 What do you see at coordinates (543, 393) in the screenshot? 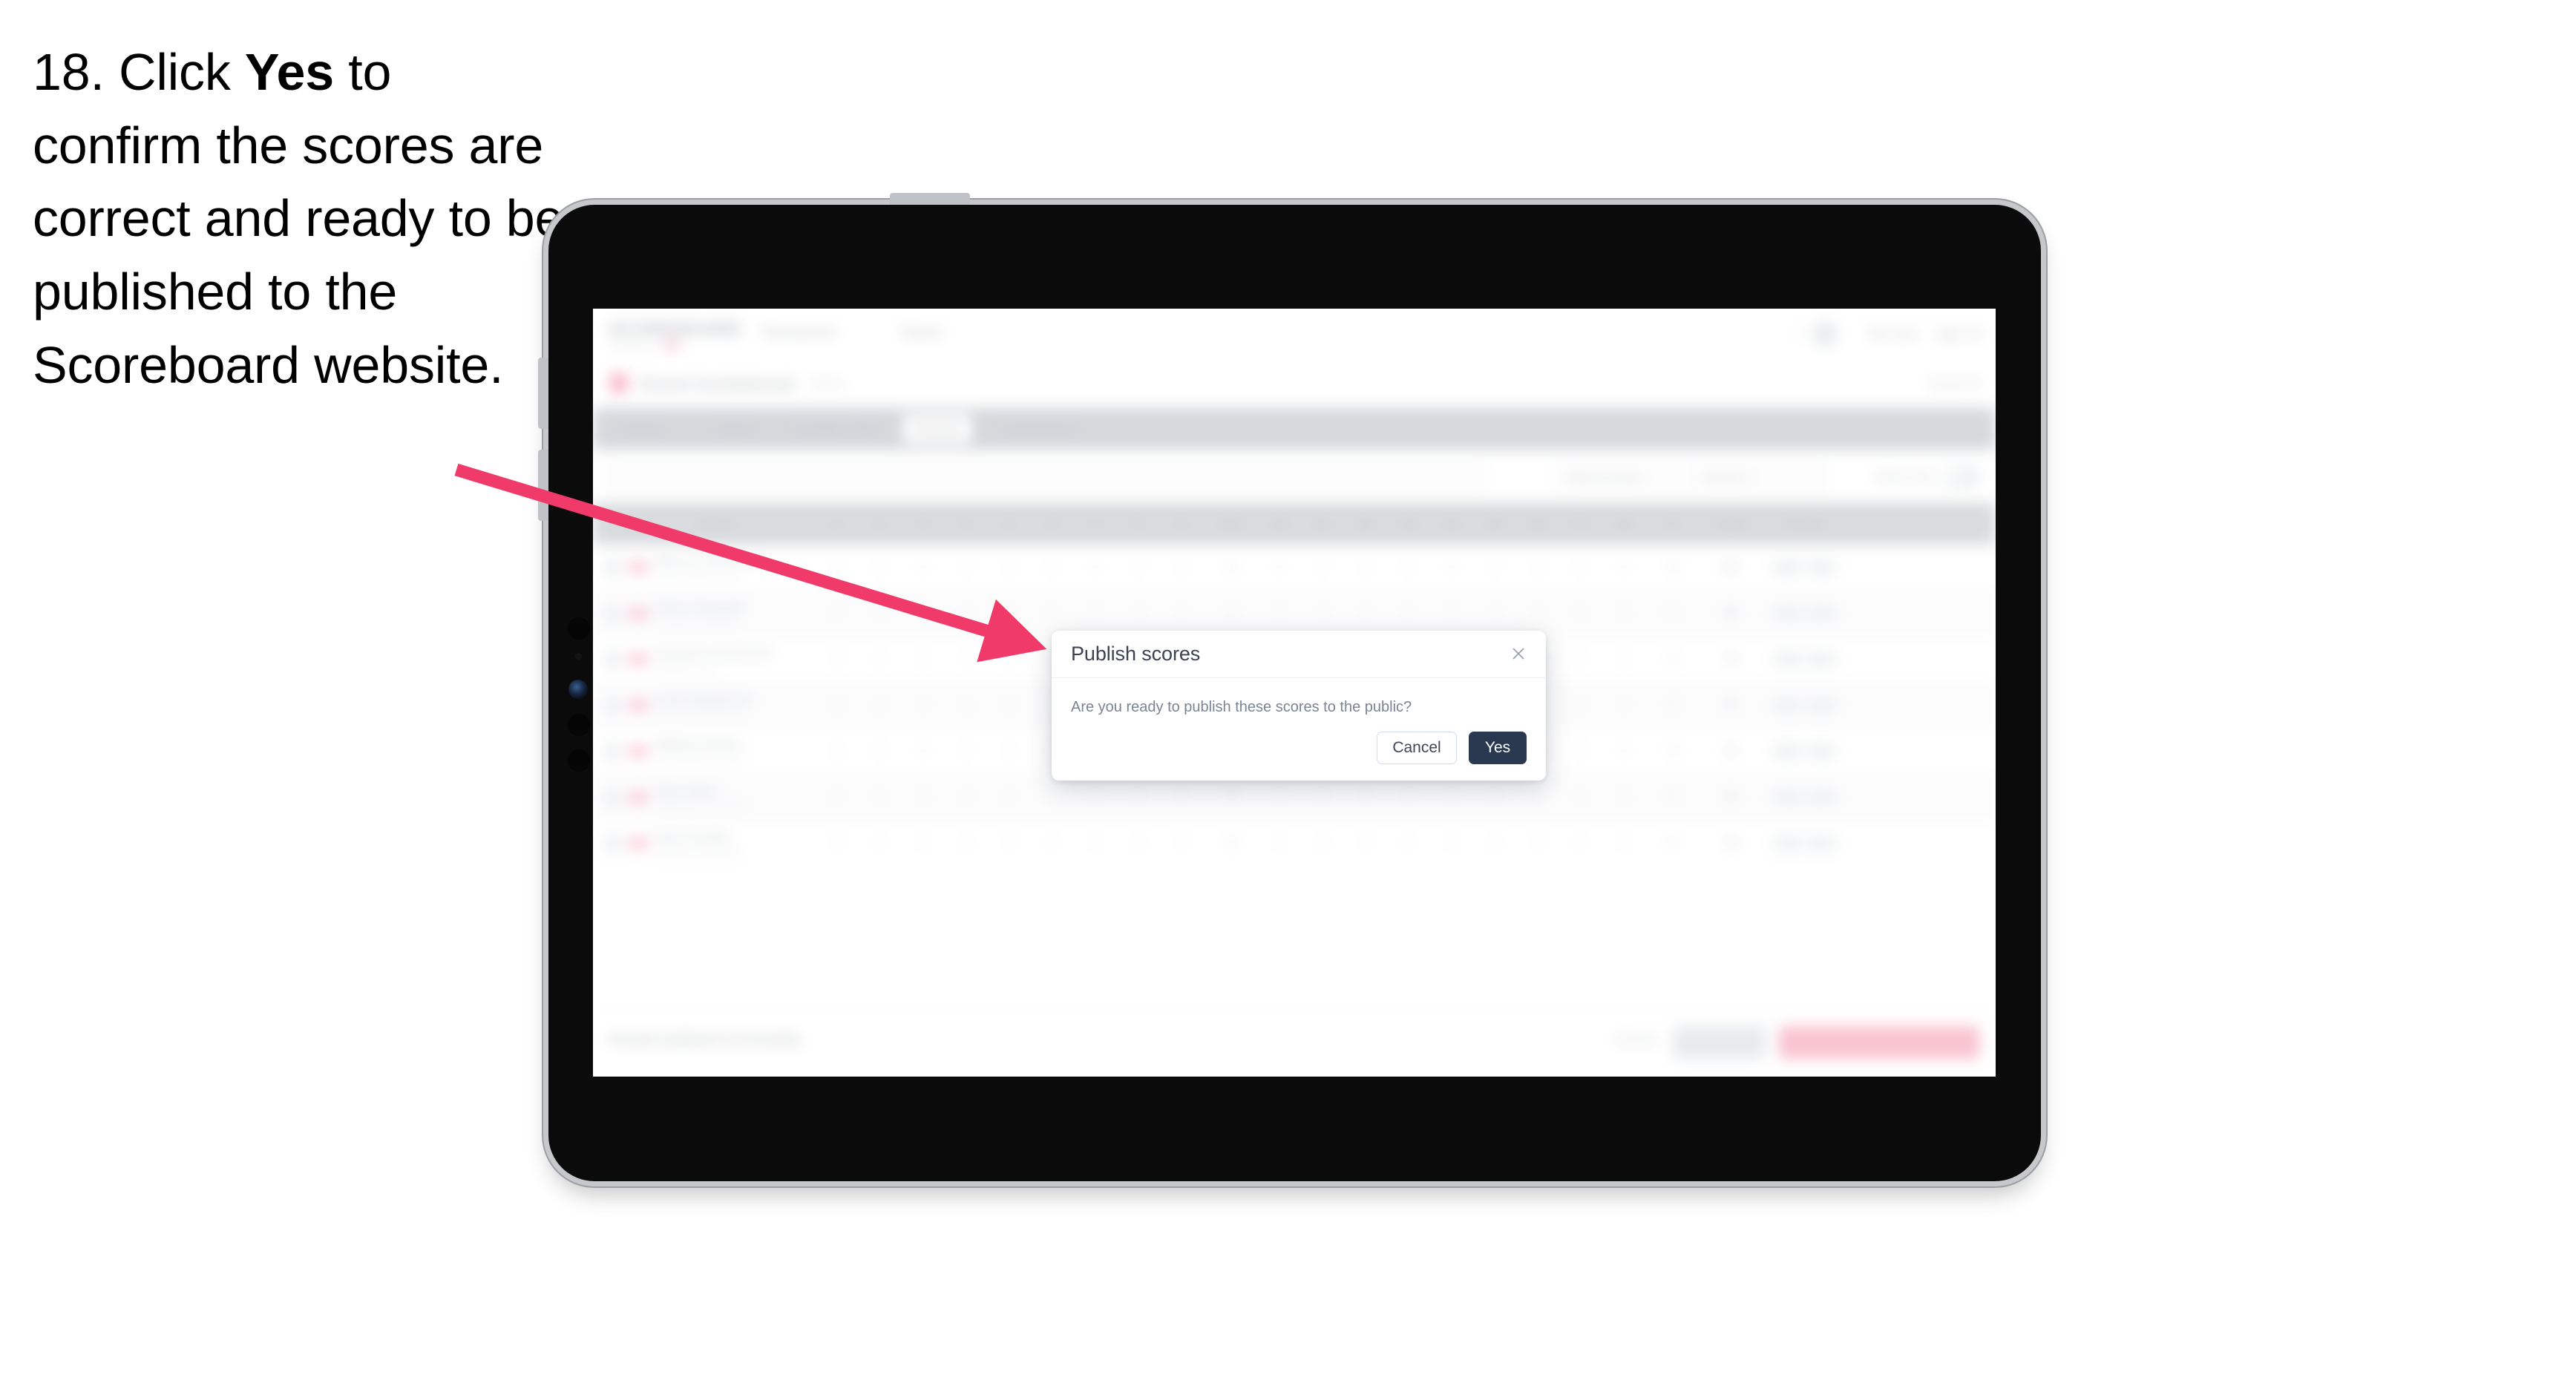
I see `volume-up-button` at bounding box center [543, 393].